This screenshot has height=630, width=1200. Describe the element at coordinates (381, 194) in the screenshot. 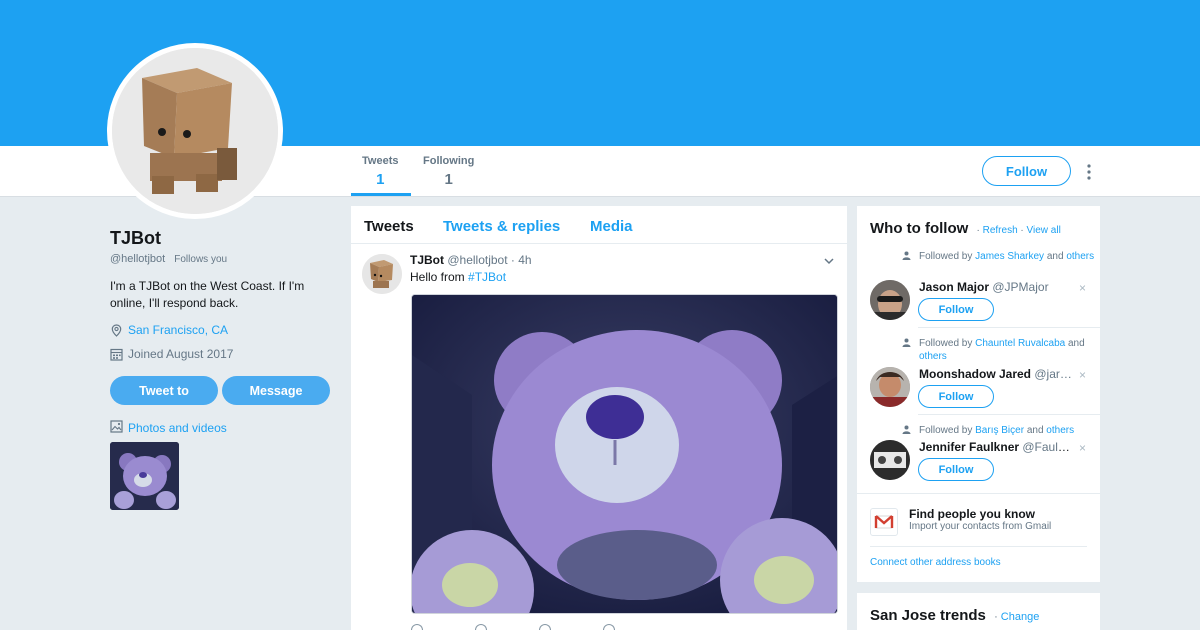

I see `active-stat-indicator` at that location.